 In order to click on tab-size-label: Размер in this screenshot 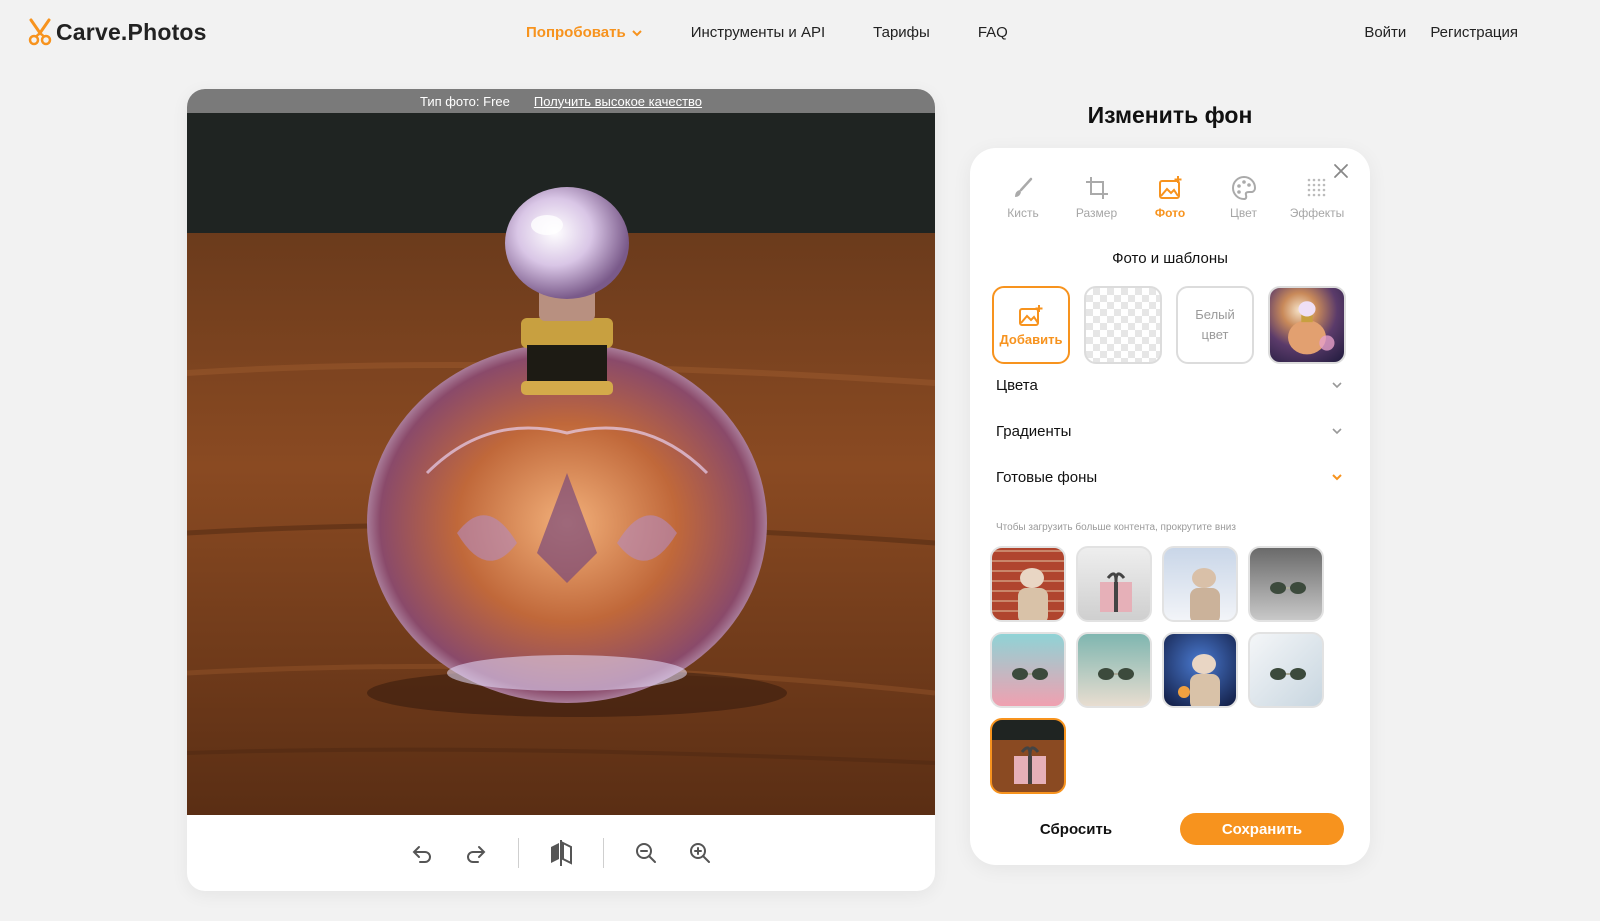, I will do `click(1096, 213)`.